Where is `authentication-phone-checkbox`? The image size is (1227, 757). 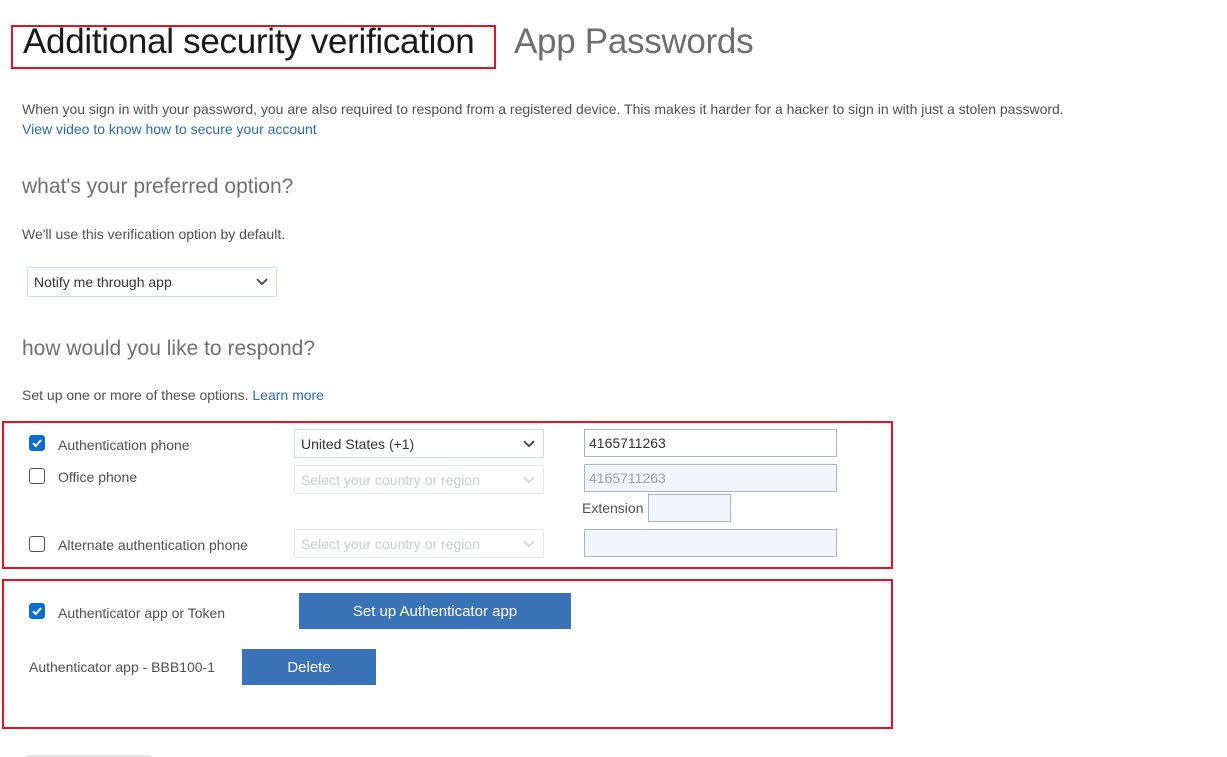 authentication-phone-checkbox is located at coordinates (37, 443).